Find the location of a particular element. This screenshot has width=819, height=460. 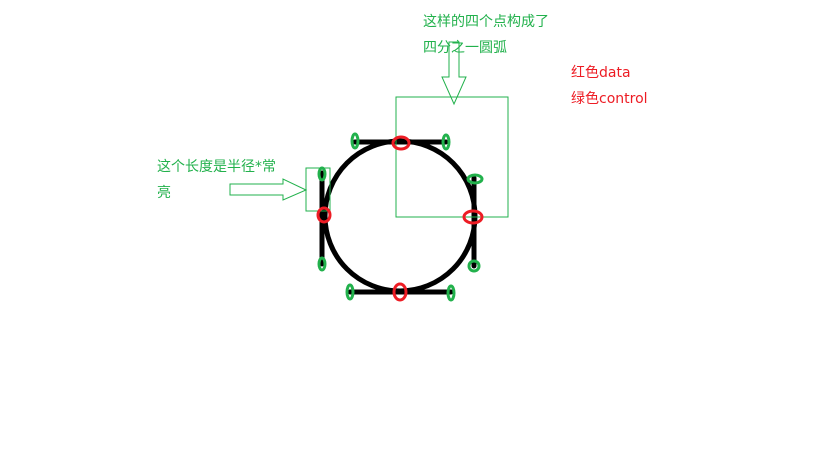

circle-outline is located at coordinates (400, 216).